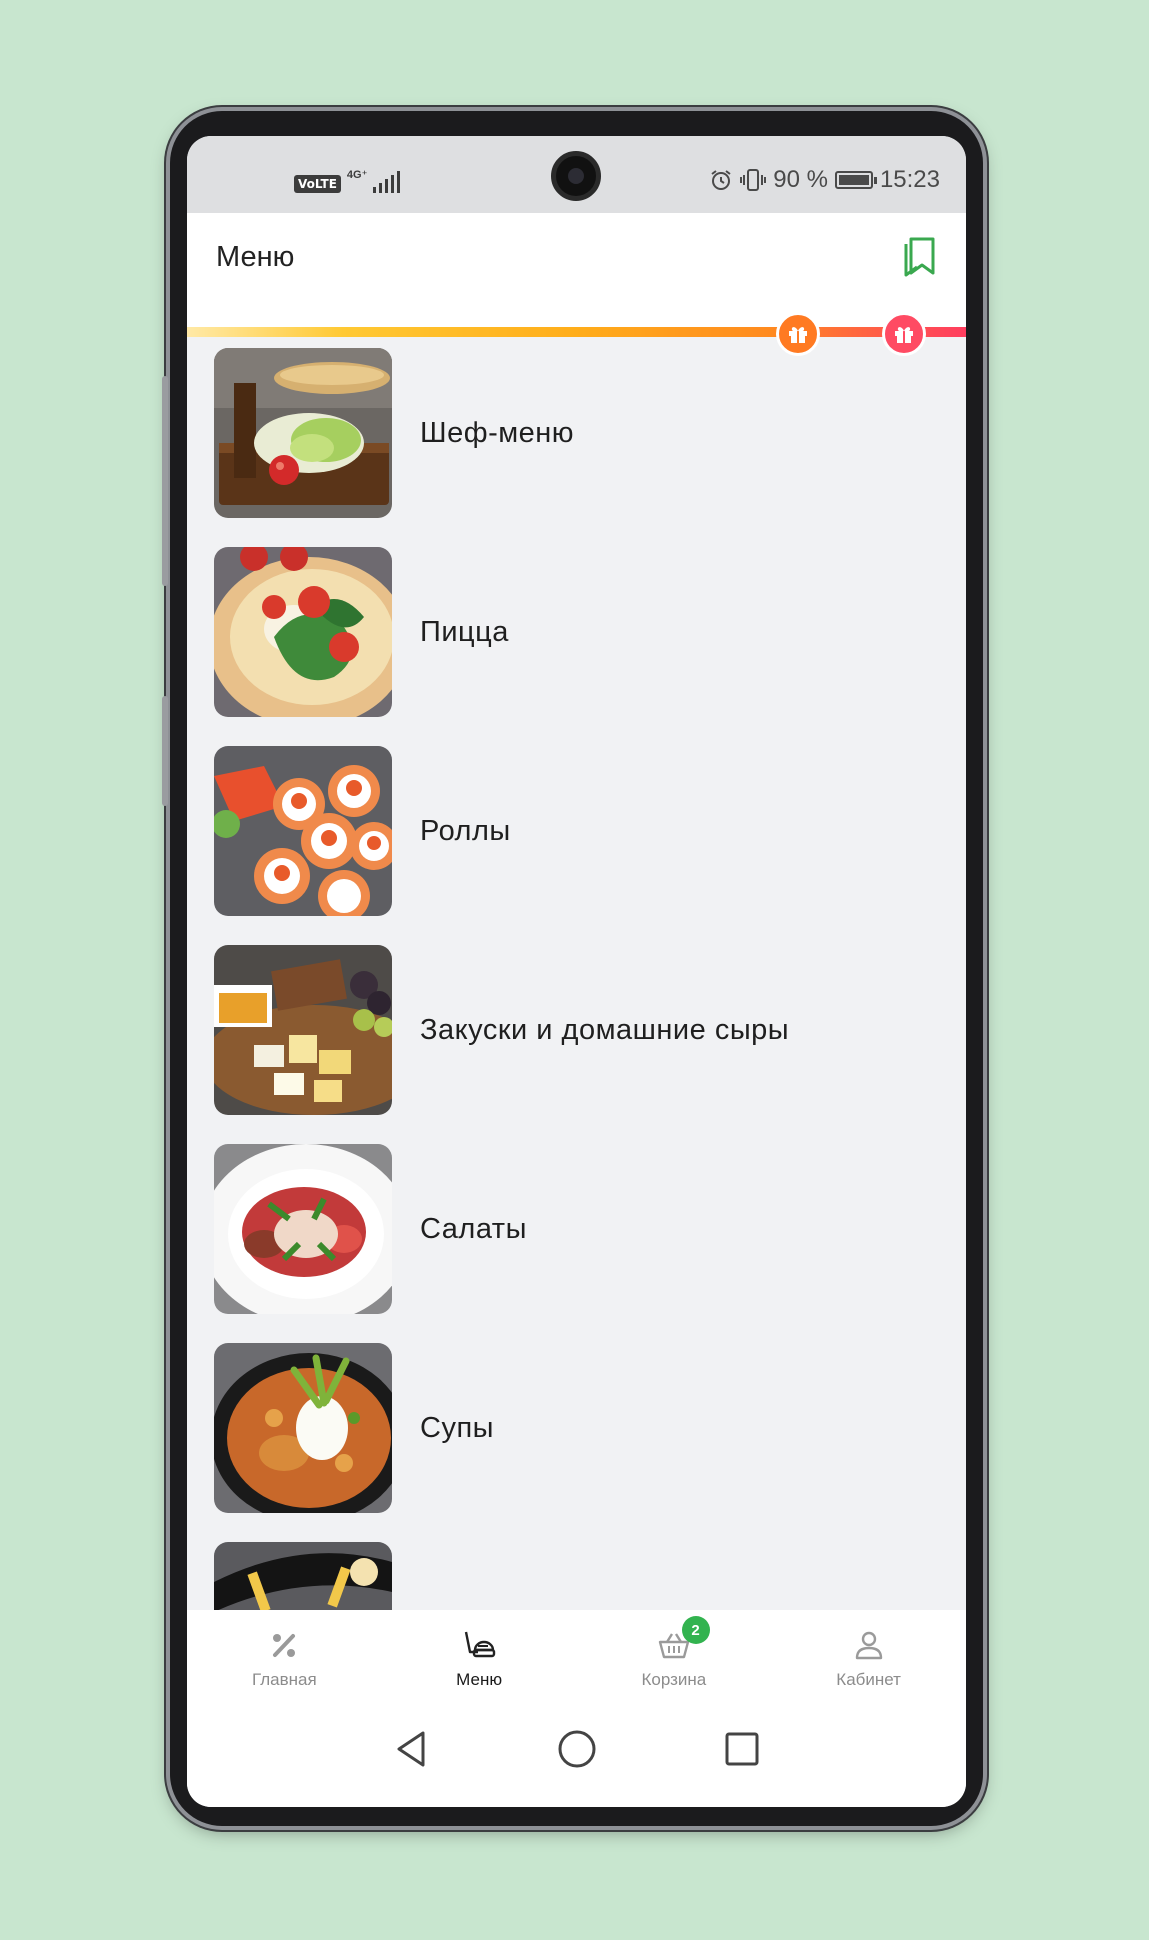  I want to click on tab-account: Кабинет, so click(868, 1657).